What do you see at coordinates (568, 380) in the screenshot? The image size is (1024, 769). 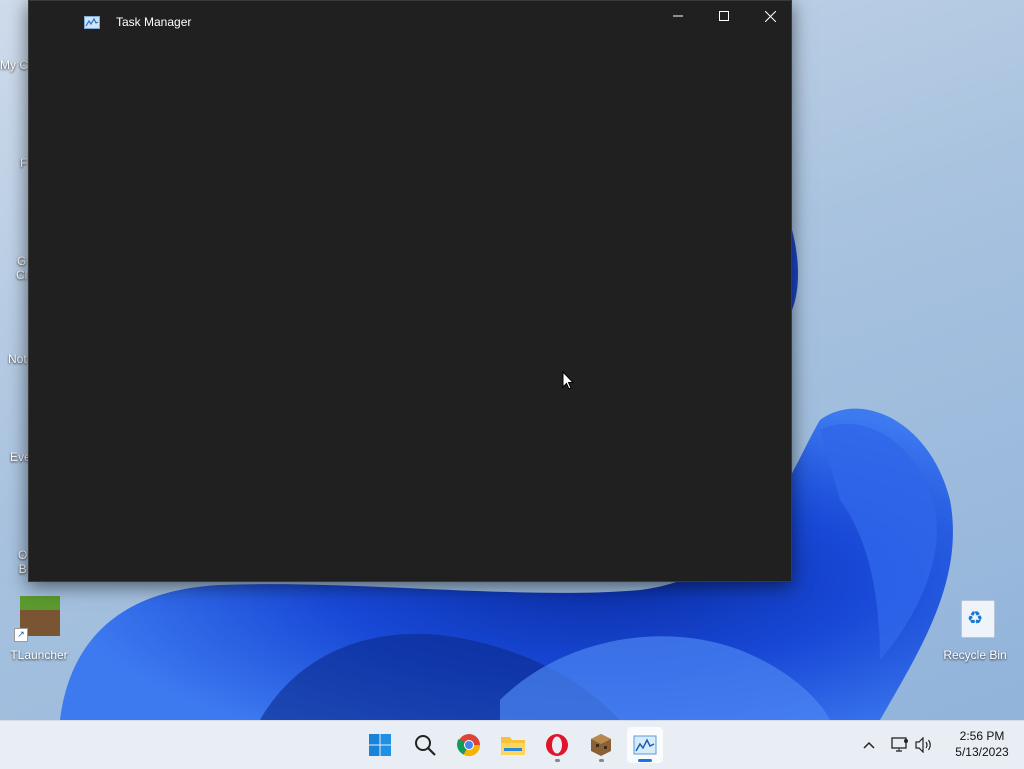 I see `mouse-cursor-icon` at bounding box center [568, 380].